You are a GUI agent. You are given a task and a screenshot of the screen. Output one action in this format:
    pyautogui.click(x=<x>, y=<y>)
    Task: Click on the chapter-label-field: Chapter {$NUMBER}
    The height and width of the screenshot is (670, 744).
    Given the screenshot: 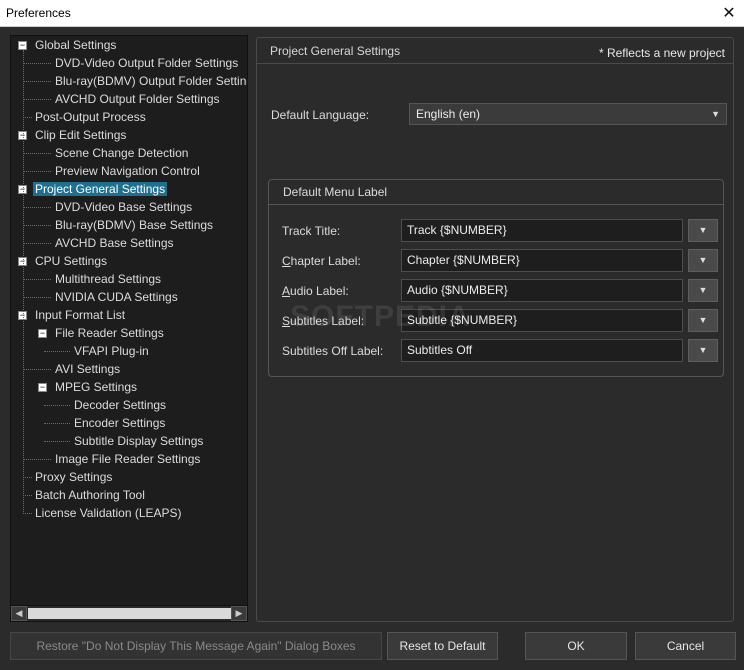 What is the action you would take?
    pyautogui.click(x=542, y=260)
    